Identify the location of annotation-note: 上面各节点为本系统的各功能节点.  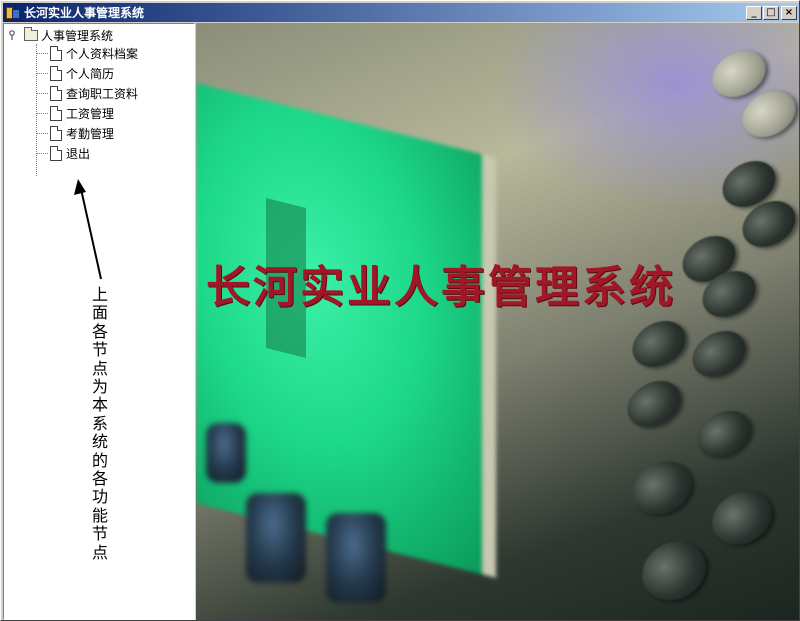
(99, 423).